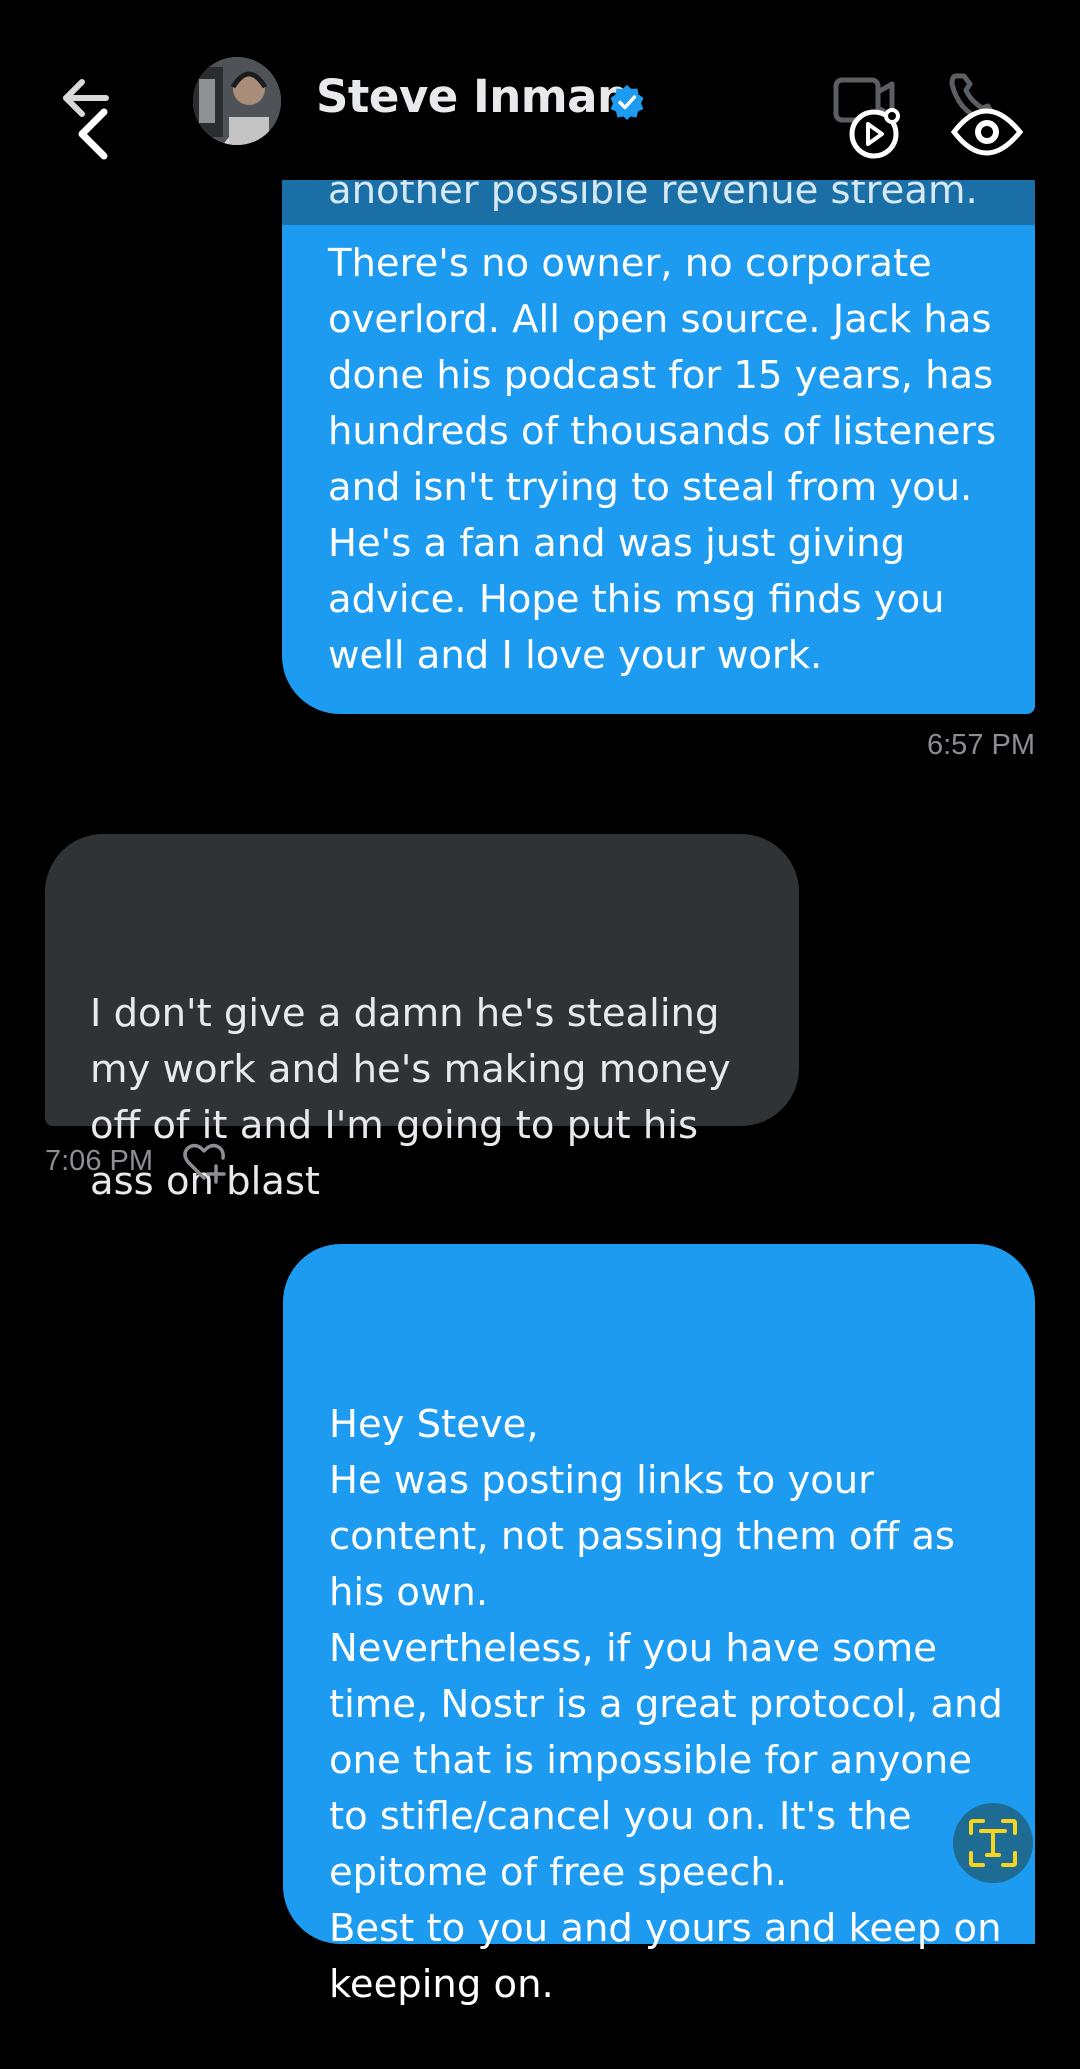 The height and width of the screenshot is (2069, 1080). What do you see at coordinates (866, 118) in the screenshot?
I see `video-call-icon` at bounding box center [866, 118].